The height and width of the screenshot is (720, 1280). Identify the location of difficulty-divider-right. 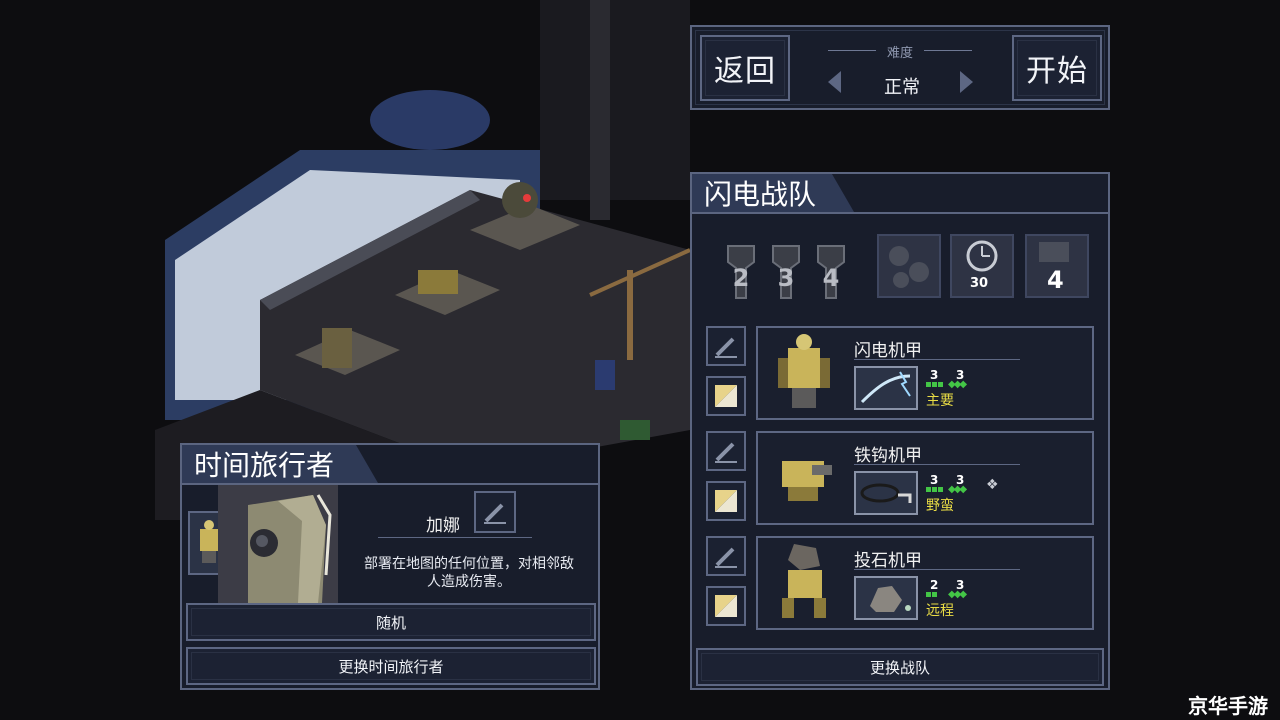
(948, 50).